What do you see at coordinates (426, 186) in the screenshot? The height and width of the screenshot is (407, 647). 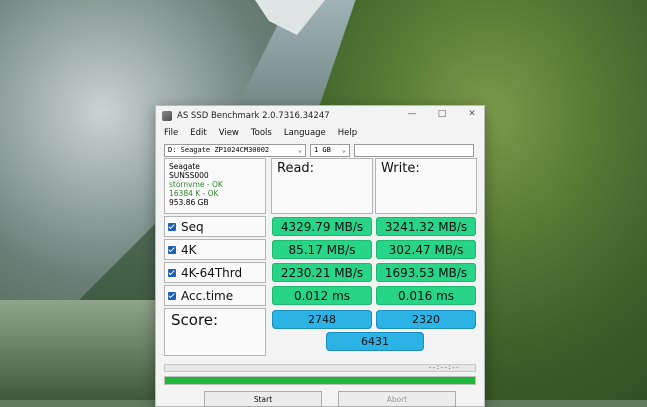 I see `write-header: Write:` at bounding box center [426, 186].